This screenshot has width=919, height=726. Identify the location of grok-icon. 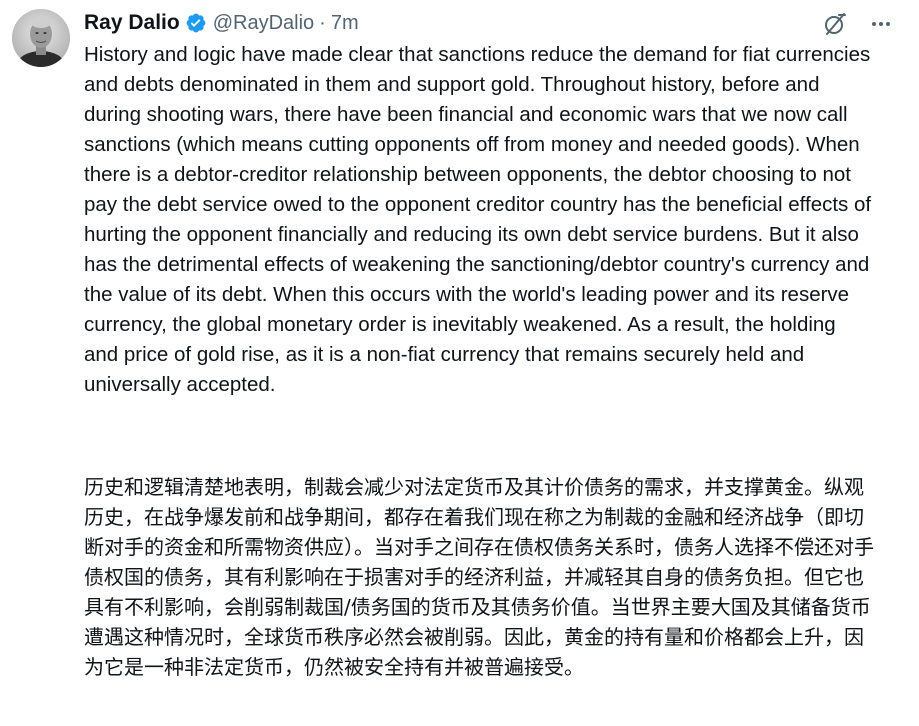
(835, 24).